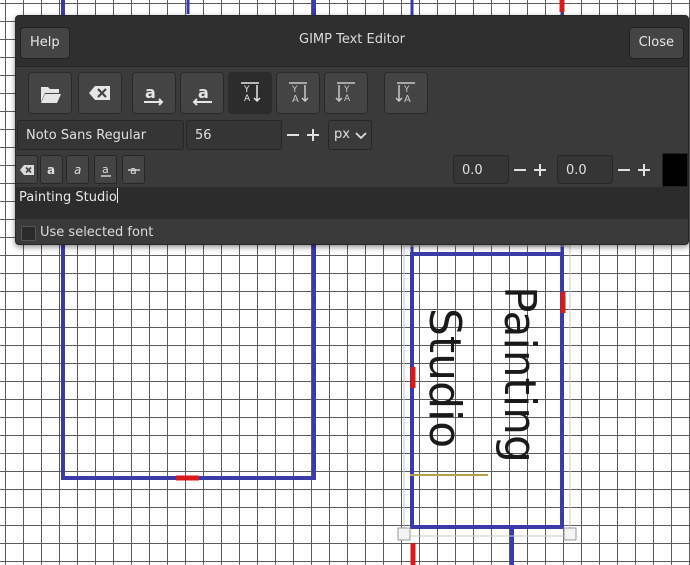  I want to click on dialog-title: GIMP Text Editor, so click(352, 39).